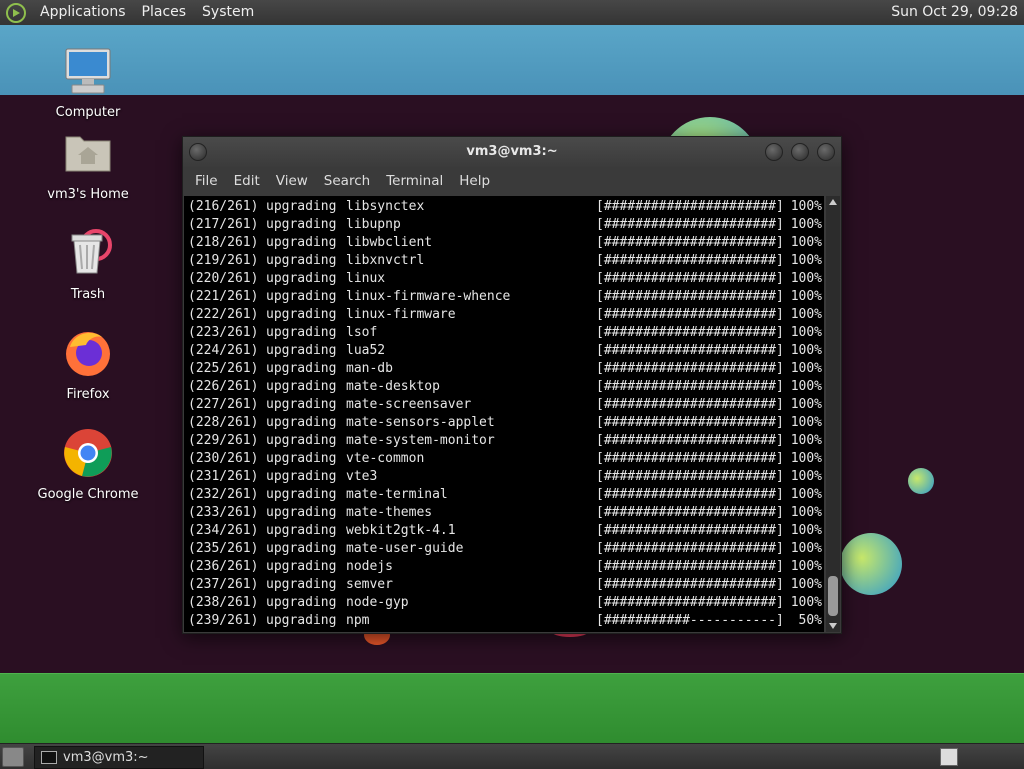 The image size is (1024, 769). Describe the element at coordinates (88, 453) in the screenshot. I see `chrome-icon` at that location.